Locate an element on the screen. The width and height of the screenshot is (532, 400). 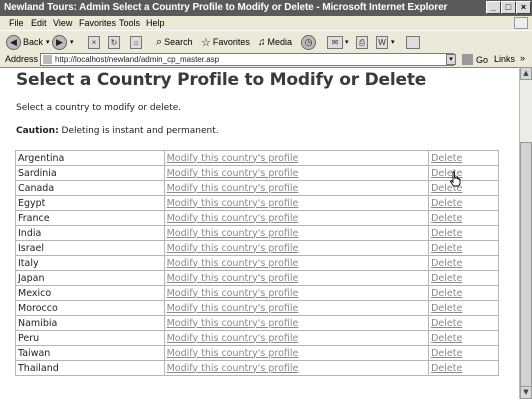
home-button: ⌂ is located at coordinates (136, 42).